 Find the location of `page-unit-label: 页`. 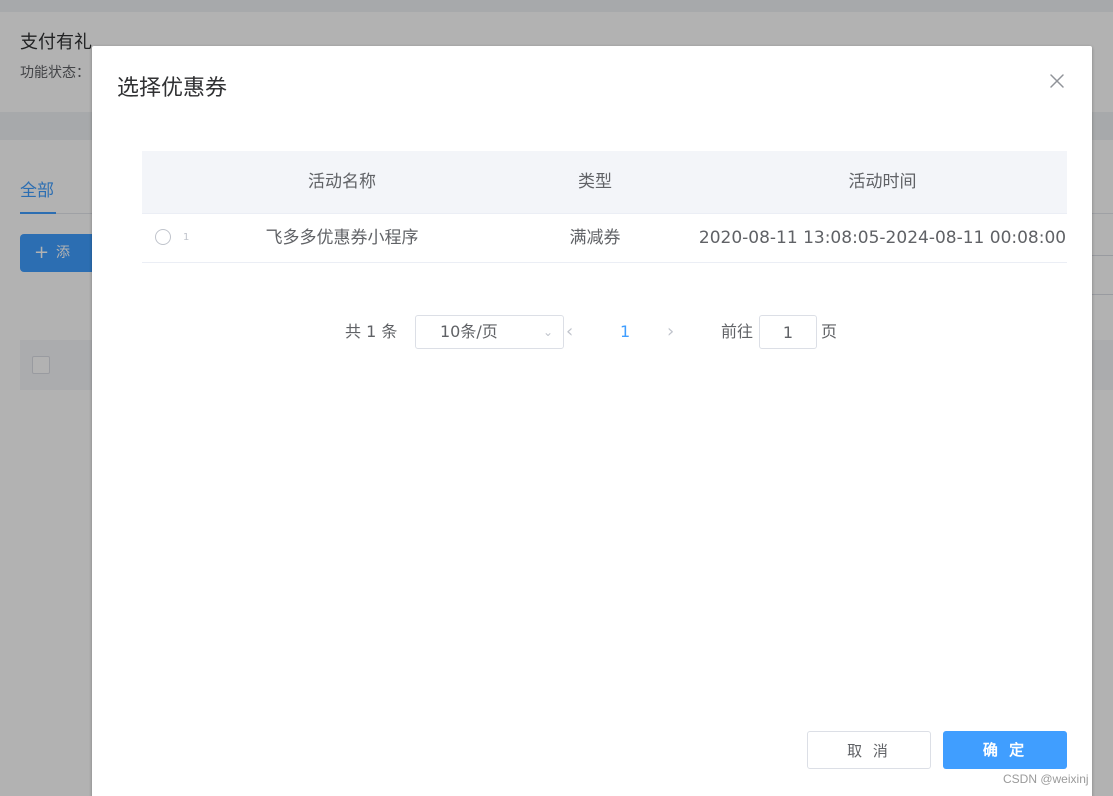

page-unit-label: 页 is located at coordinates (829, 331).